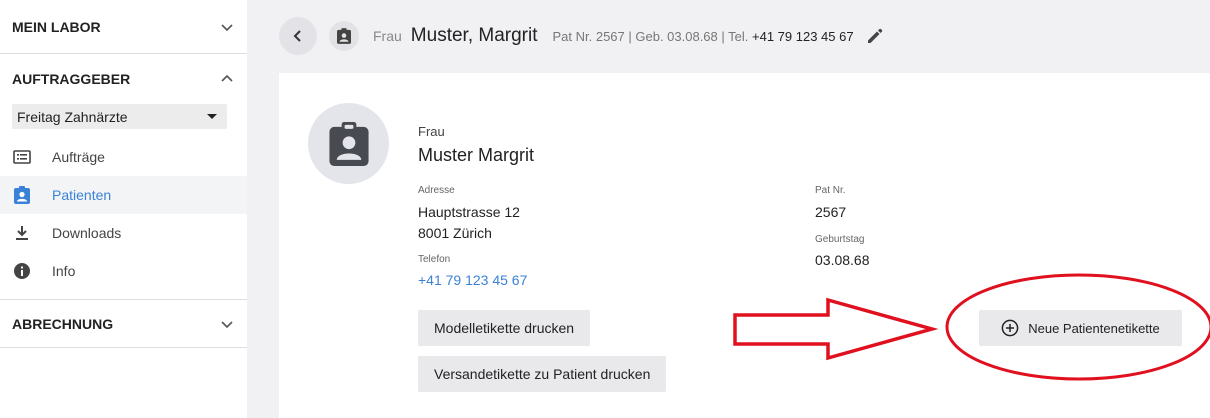 The image size is (1210, 418). I want to click on add-circle-icon, so click(1010, 328).